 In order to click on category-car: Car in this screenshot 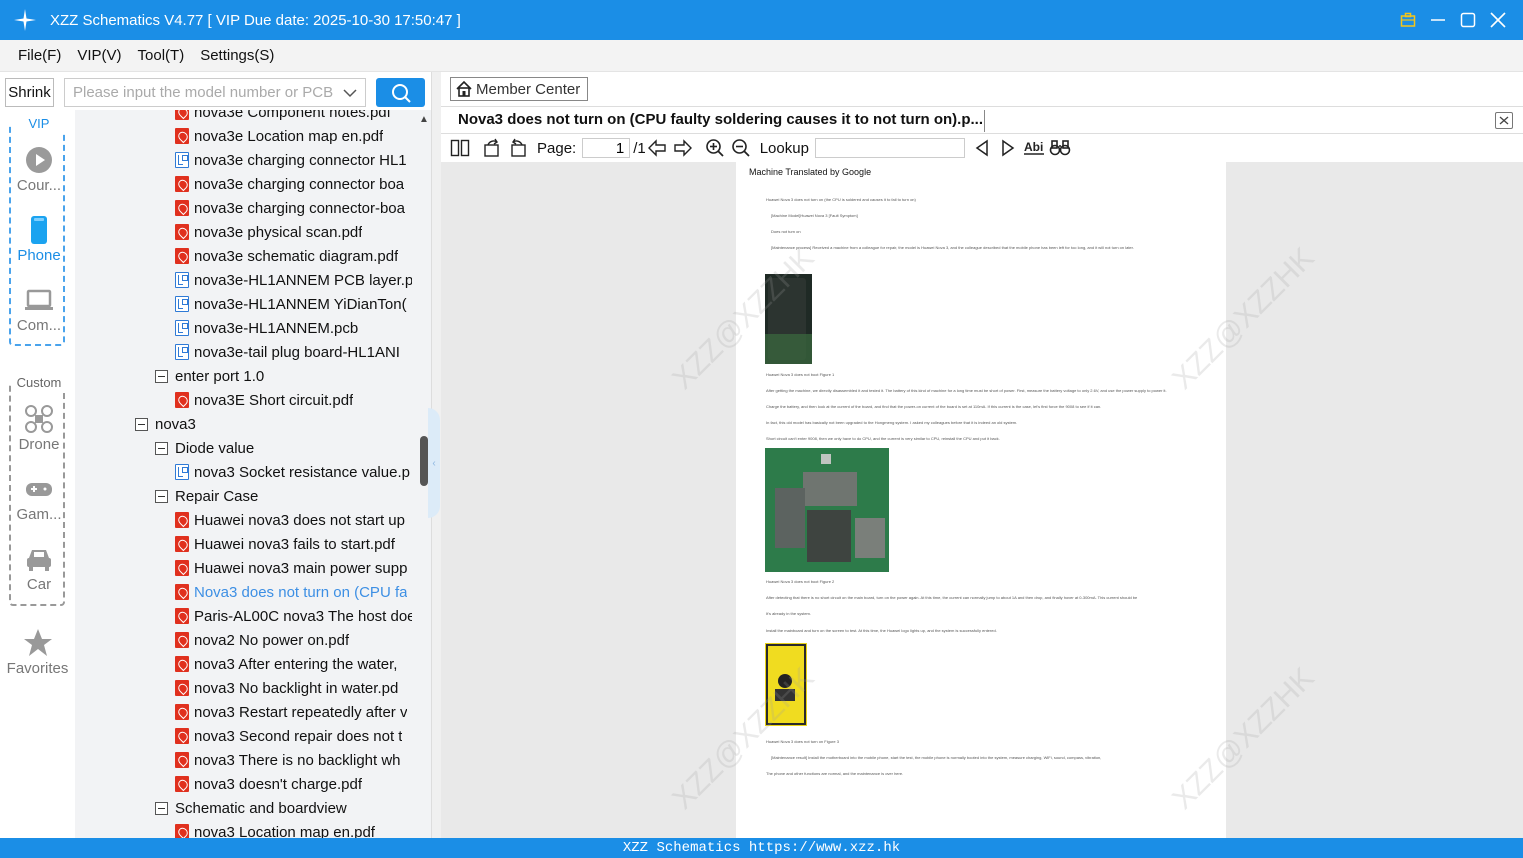, I will do `click(39, 568)`.